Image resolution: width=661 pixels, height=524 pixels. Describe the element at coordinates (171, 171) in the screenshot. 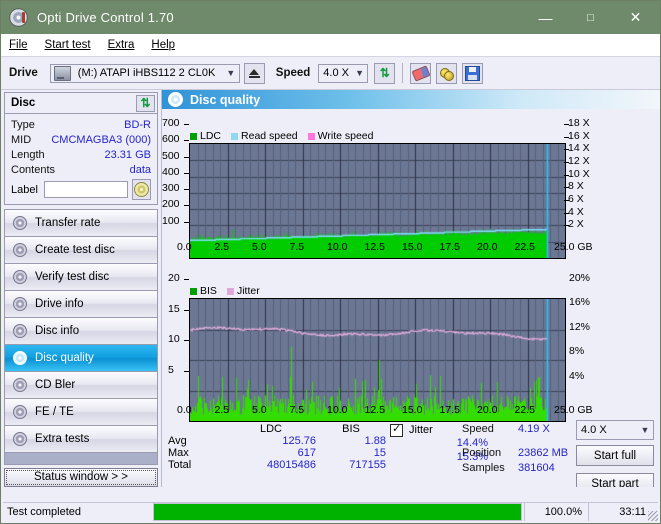

I see `axis-tick-label: 400` at that location.